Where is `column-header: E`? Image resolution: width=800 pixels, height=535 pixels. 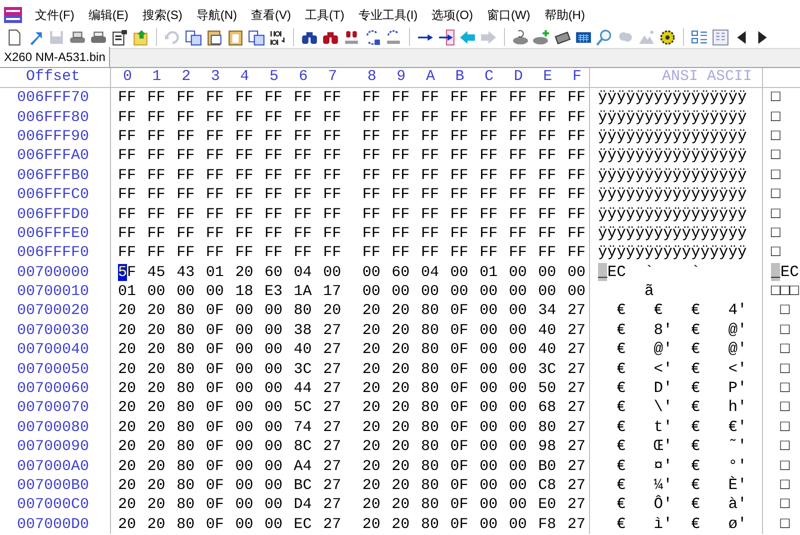
column-header: E is located at coordinates (548, 78).